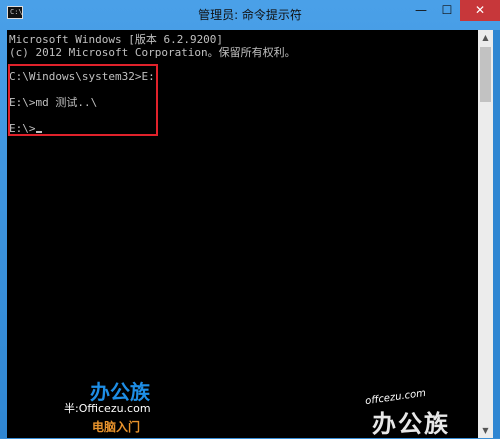 The width and height of the screenshot is (500, 439). I want to click on close-button: ✕, so click(480, 10).